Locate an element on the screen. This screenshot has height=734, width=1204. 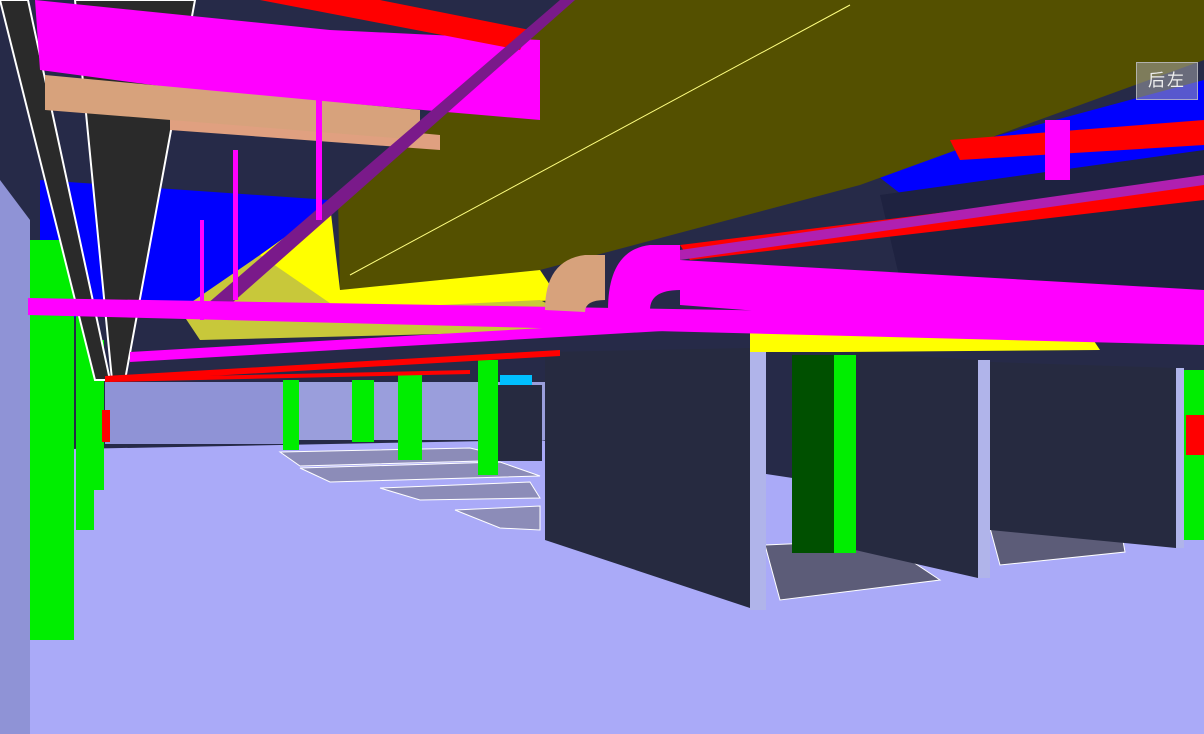
column-right-green is located at coordinates (845, 454).